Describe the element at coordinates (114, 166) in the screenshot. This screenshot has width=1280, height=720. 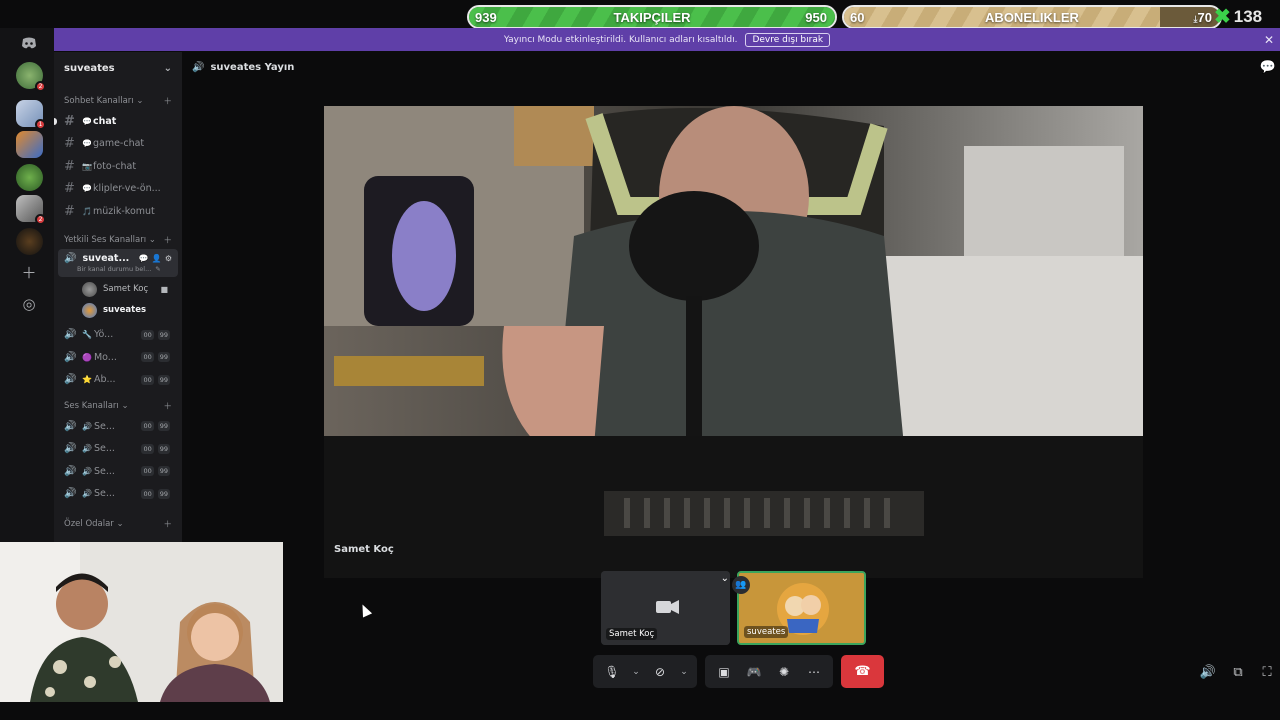
I see `channel-name: foto-chat` at that location.